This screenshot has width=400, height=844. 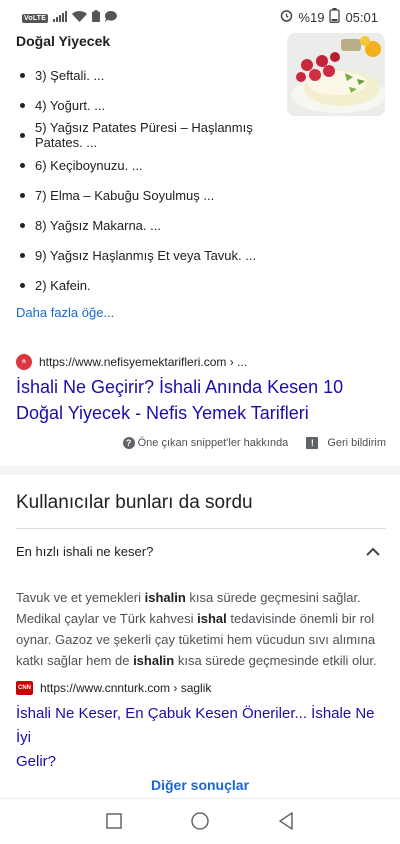 I want to click on home-icon, so click(x=200, y=821).